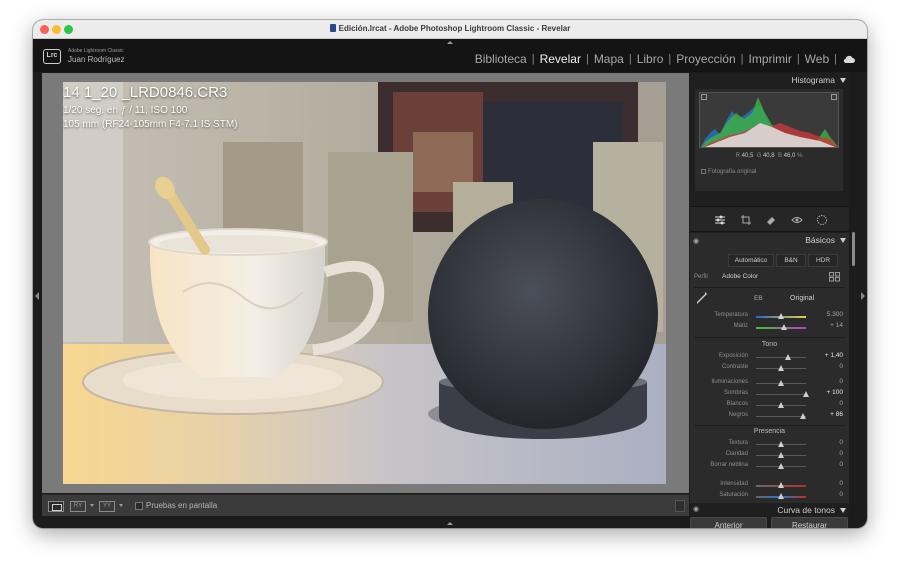  I want to click on panel-scrollbar, so click(853, 249).